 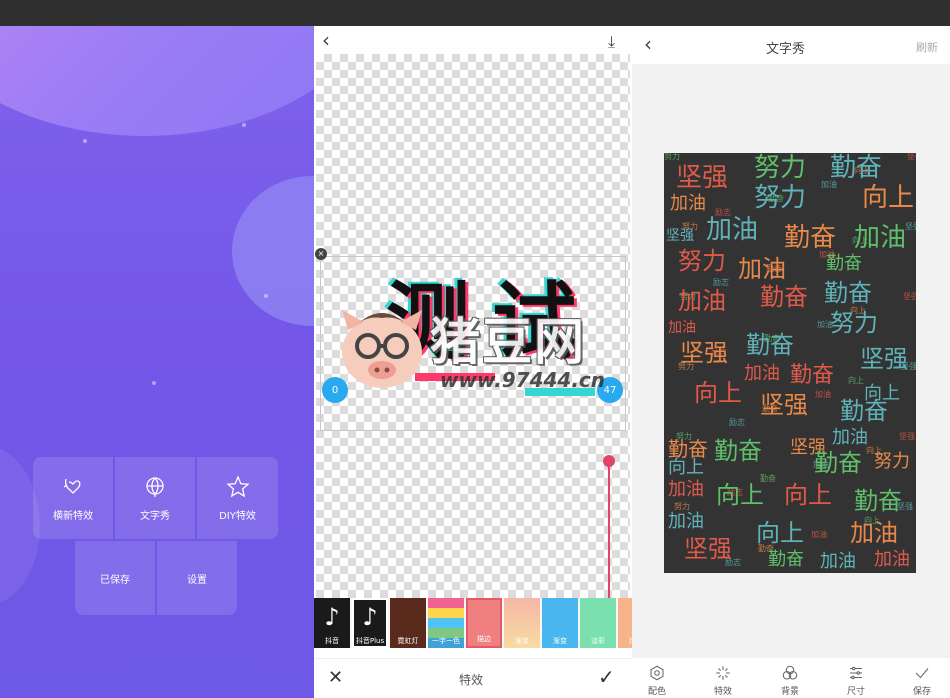 I want to click on toolbar-label: 背景, so click(x=789, y=692).